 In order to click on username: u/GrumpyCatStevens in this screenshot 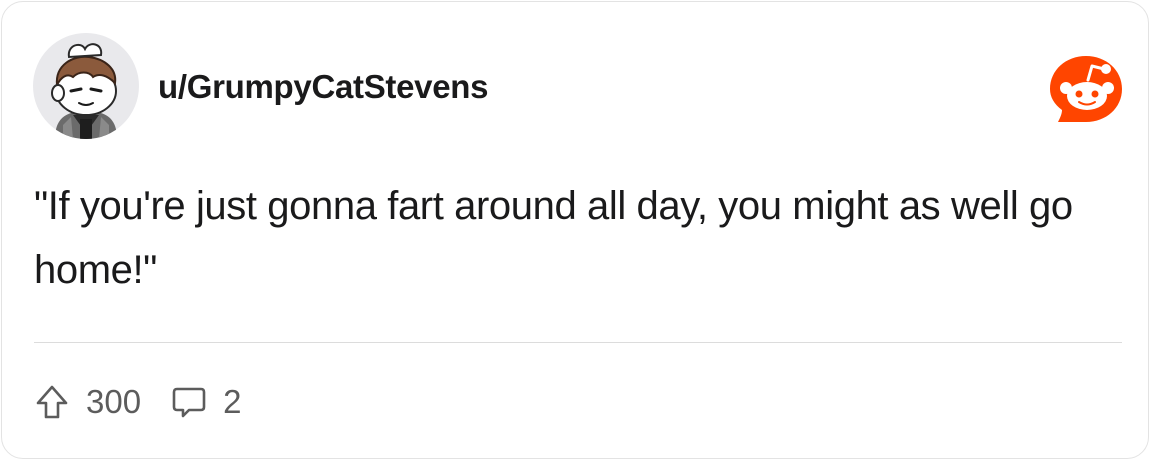, I will do `click(323, 87)`.